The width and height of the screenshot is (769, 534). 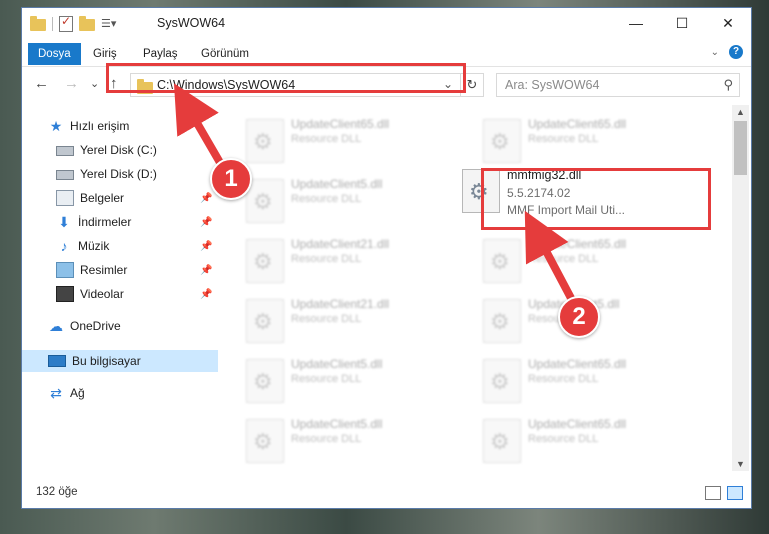 I want to click on new-folder-icon, so click(x=87, y=23).